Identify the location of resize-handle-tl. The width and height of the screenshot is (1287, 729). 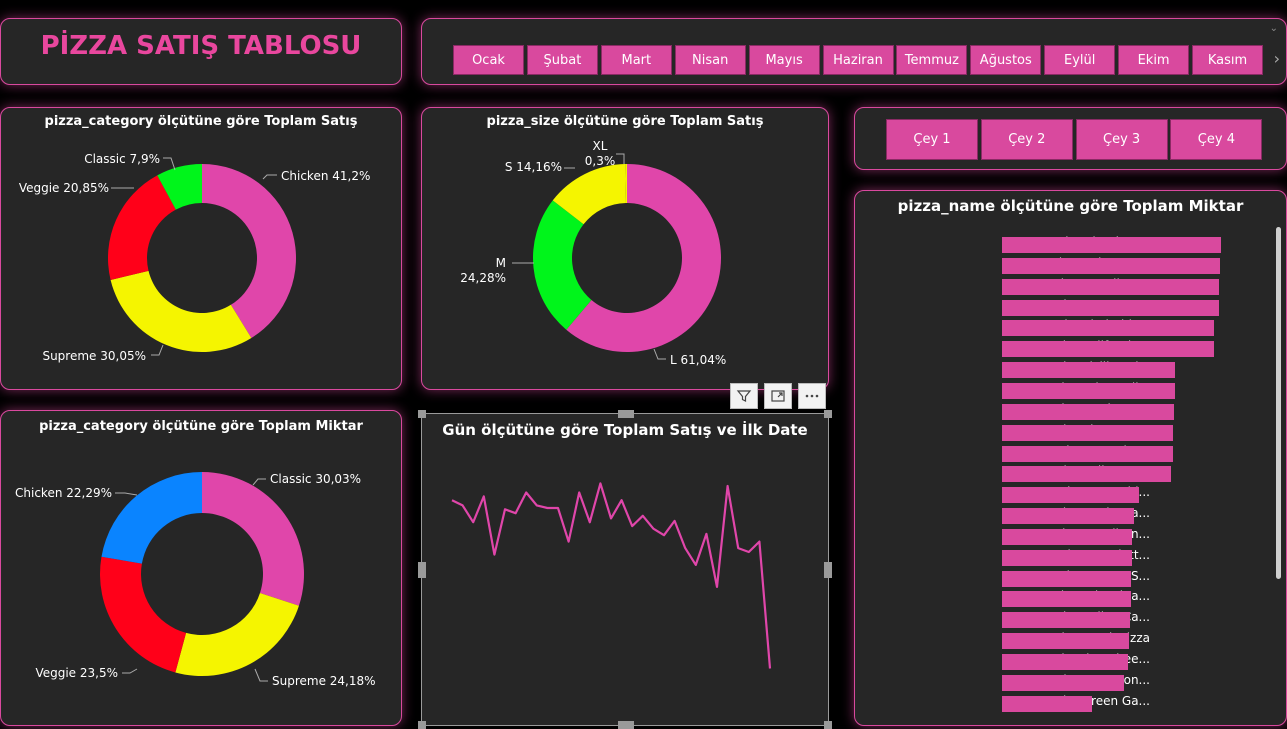
(422, 414).